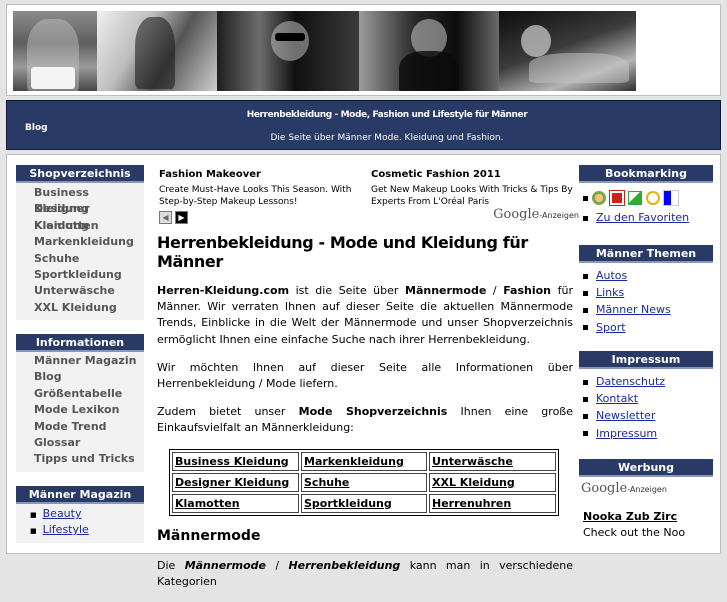  Describe the element at coordinates (617, 398) in the screenshot. I see `impressum-link: Kontakt` at that location.